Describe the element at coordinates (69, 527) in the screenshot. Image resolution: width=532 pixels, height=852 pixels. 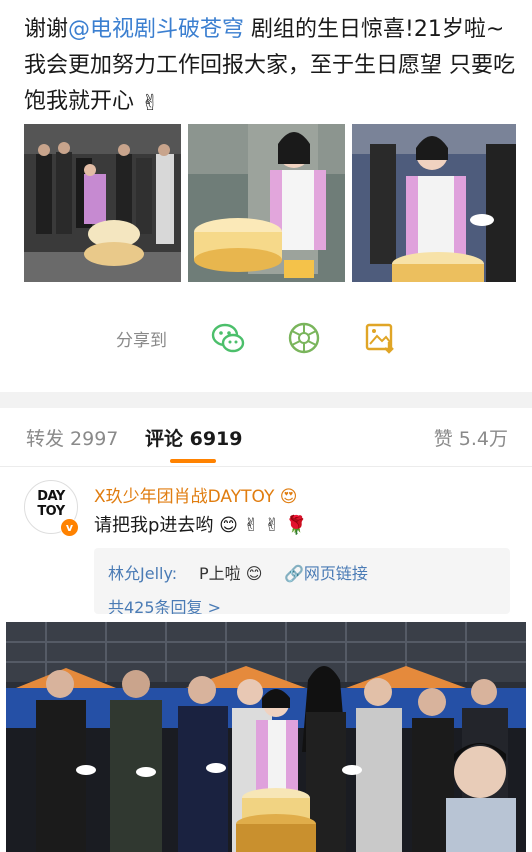
I see `verified-badge-icon: v` at that location.